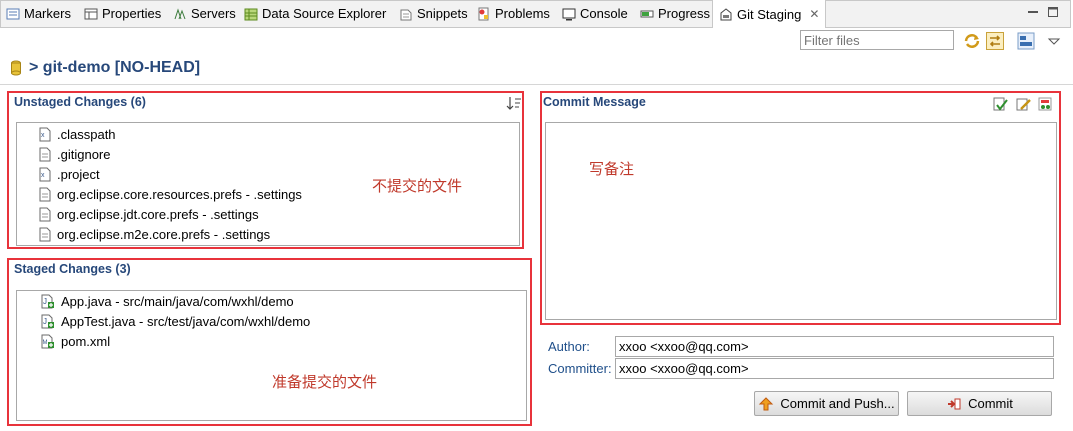 The width and height of the screenshot is (1073, 431). Describe the element at coordinates (612, 169) in the screenshot. I see `commit-annotation: 写备注` at that location.